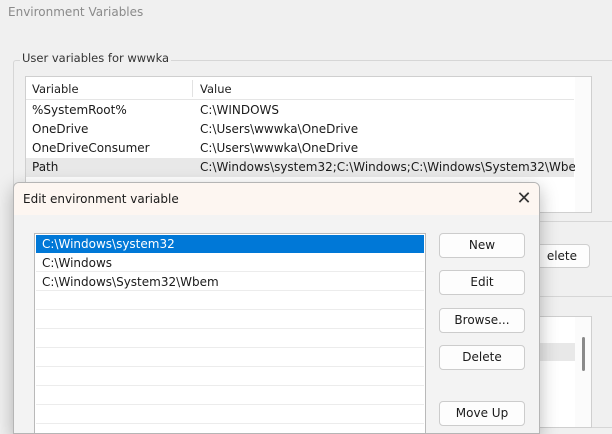  I want to click on path-entry-text: C:\Windows\System32\Wbem, so click(130, 282).